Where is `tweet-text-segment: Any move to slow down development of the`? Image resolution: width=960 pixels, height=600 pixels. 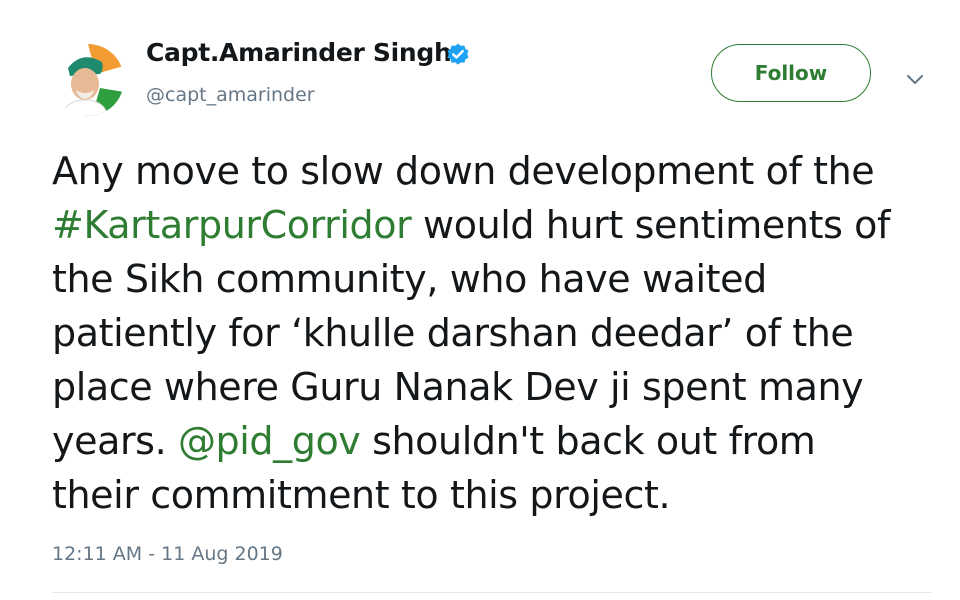 tweet-text-segment: Any move to slow down development of the is located at coordinates (463, 171).